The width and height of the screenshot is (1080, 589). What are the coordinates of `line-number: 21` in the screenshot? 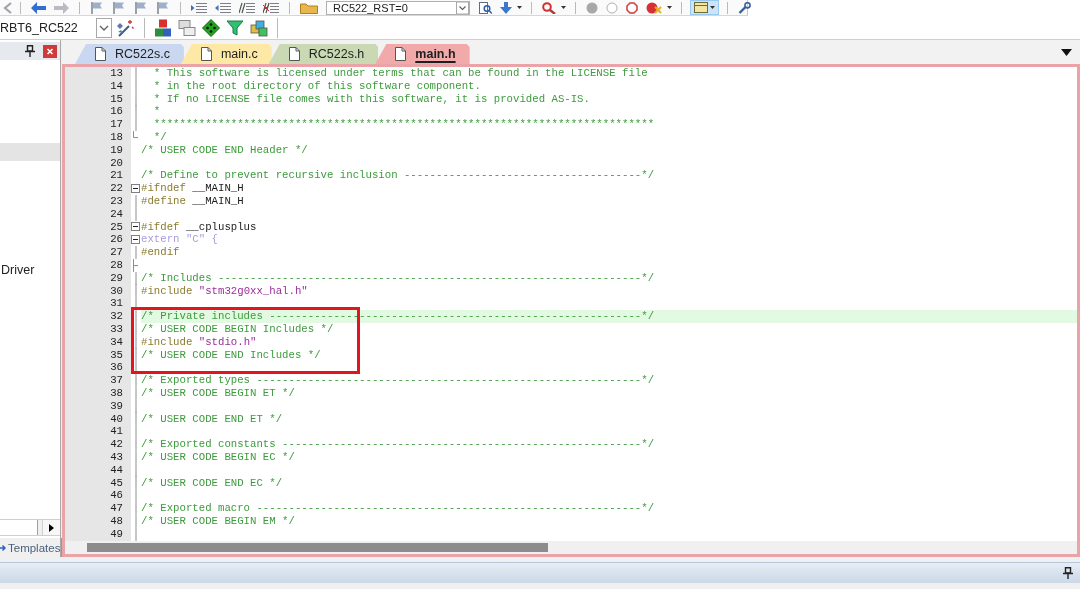 It's located at (116, 175).